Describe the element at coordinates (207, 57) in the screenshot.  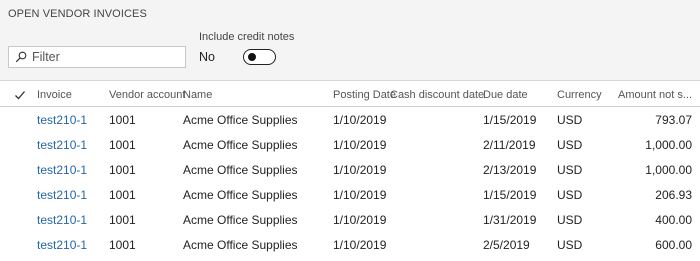
I see `credit-notes-value: No` at that location.